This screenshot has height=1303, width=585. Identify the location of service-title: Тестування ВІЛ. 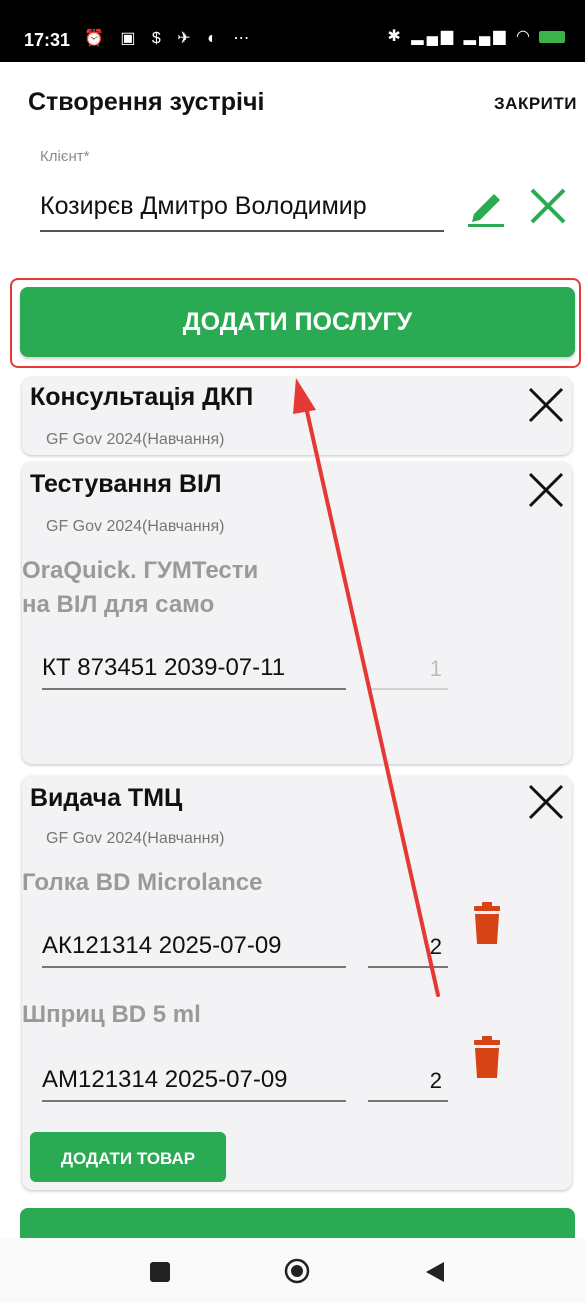
(126, 484).